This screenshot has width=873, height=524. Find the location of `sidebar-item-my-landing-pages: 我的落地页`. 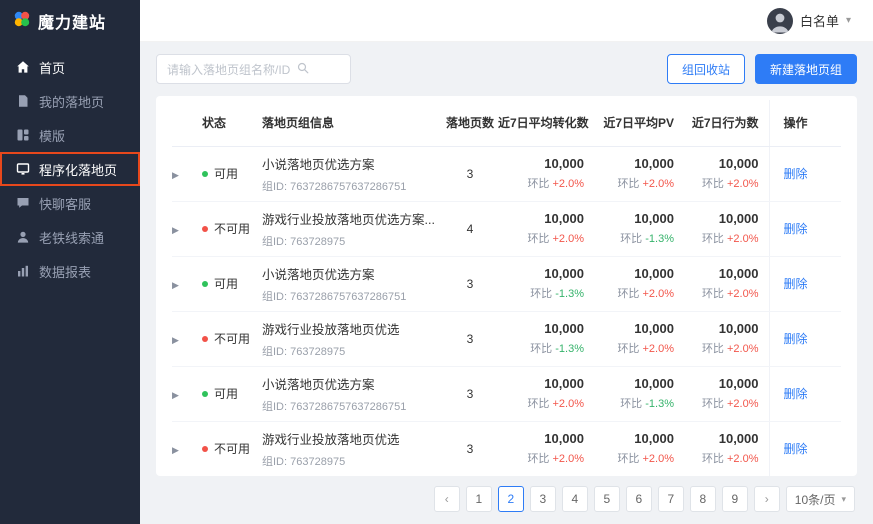

sidebar-item-my-landing-pages: 我的落地页 is located at coordinates (70, 101).